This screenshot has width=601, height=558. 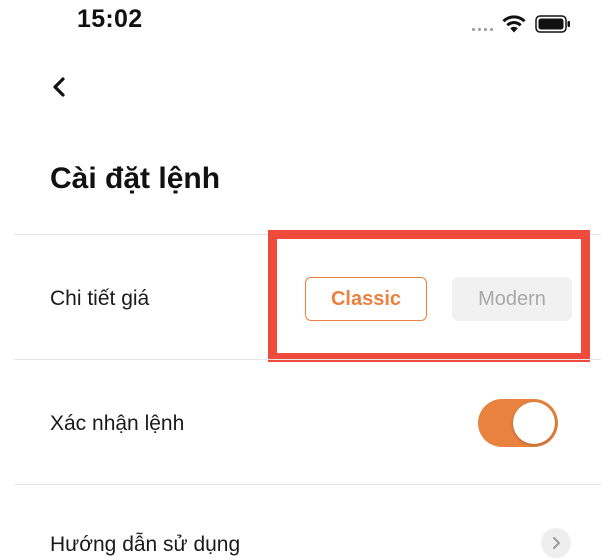 What do you see at coordinates (514, 24) in the screenshot?
I see `wifi-icon` at bounding box center [514, 24].